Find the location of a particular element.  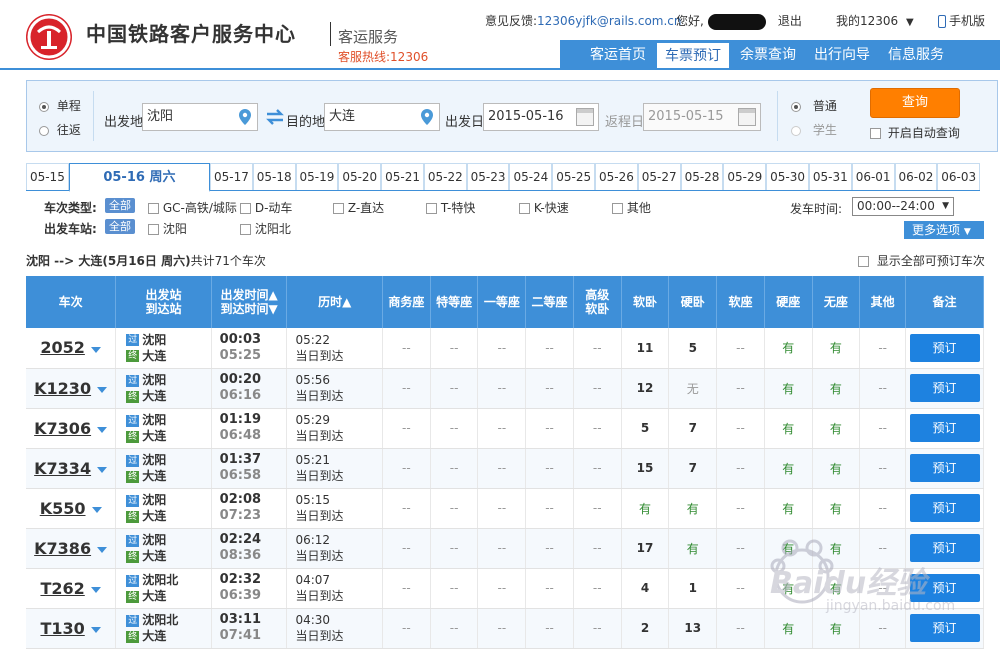

filter-k: K-快速 is located at coordinates (544, 207).